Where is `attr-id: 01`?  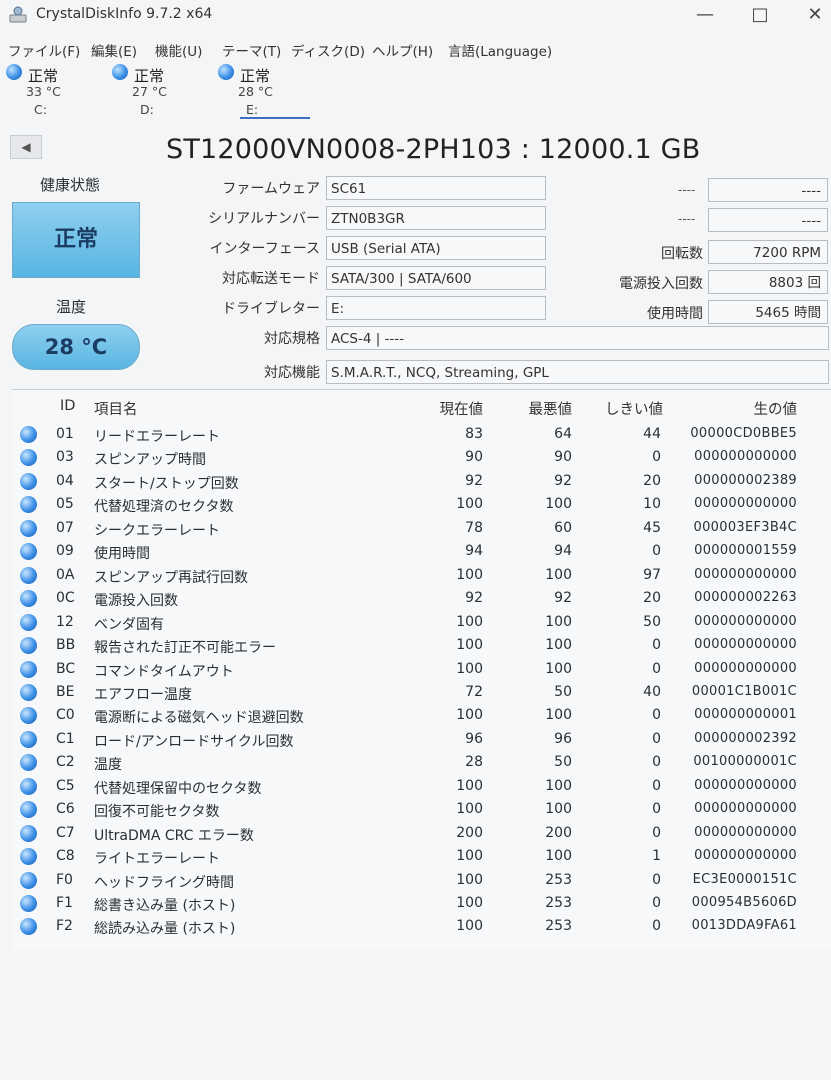 attr-id: 01 is located at coordinates (65, 434).